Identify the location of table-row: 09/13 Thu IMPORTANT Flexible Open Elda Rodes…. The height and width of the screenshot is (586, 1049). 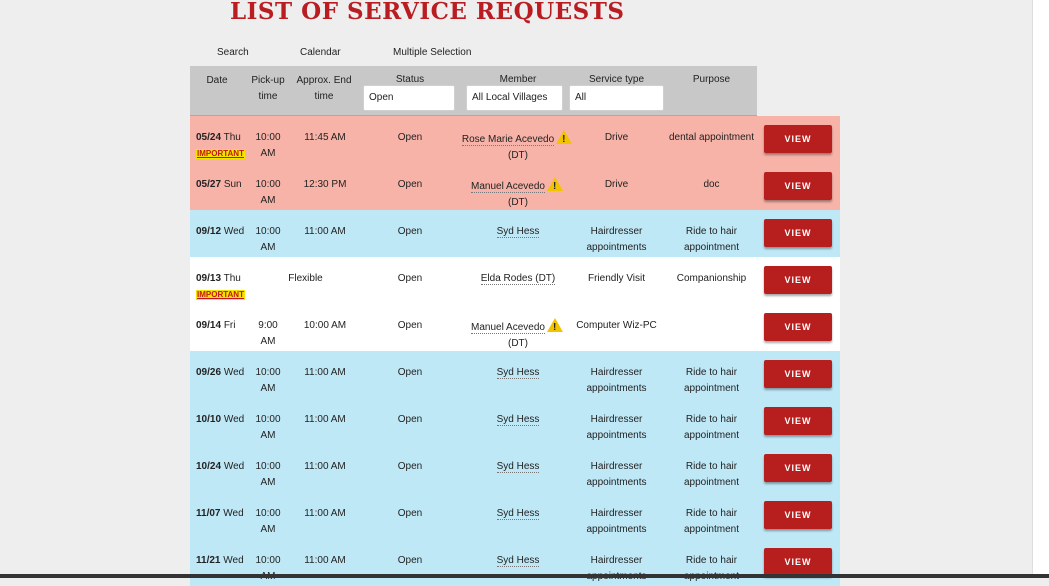
(515, 280).